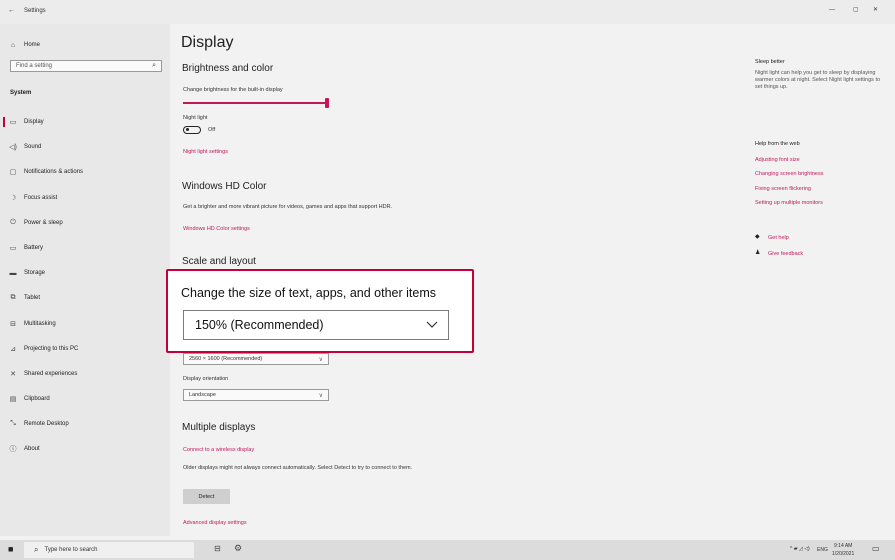 This screenshot has height=560, width=895. What do you see at coordinates (255, 103) in the screenshot?
I see `brightness-slider` at bounding box center [255, 103].